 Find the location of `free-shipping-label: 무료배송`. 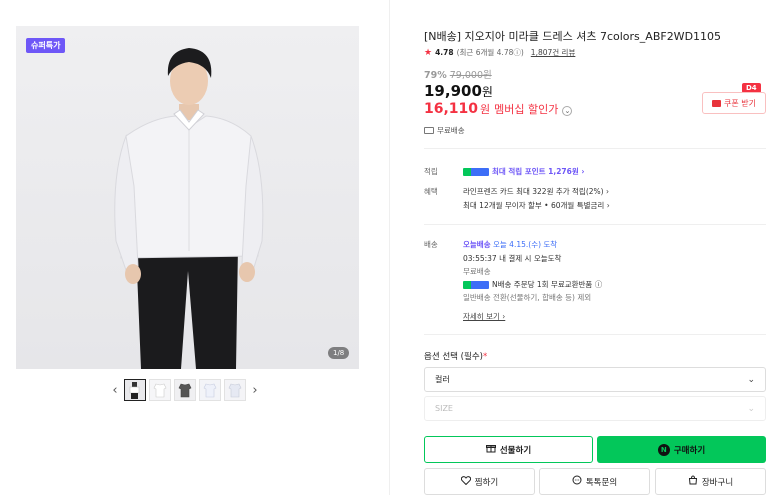

free-shipping-label: 무료배송 is located at coordinates (451, 130).